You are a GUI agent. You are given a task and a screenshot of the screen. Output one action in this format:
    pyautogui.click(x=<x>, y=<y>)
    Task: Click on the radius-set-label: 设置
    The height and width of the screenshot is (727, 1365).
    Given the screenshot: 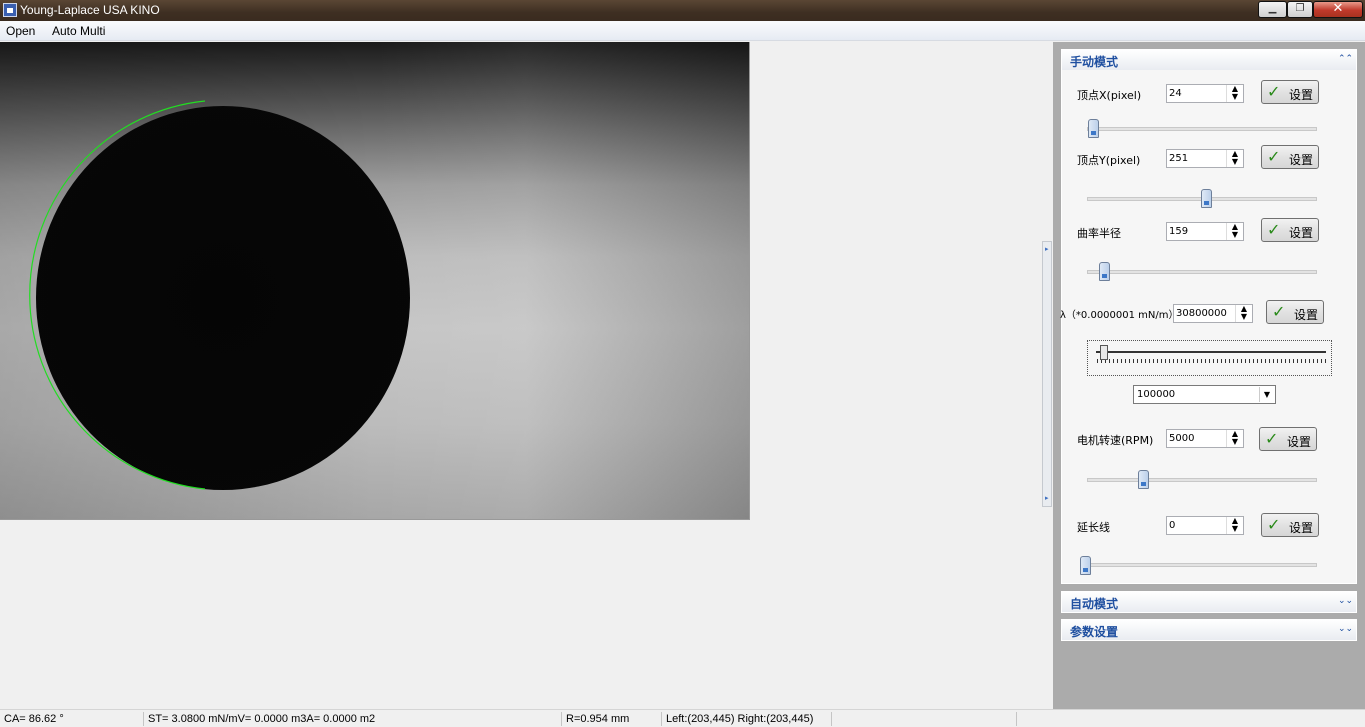 What is the action you would take?
    pyautogui.click(x=1301, y=233)
    